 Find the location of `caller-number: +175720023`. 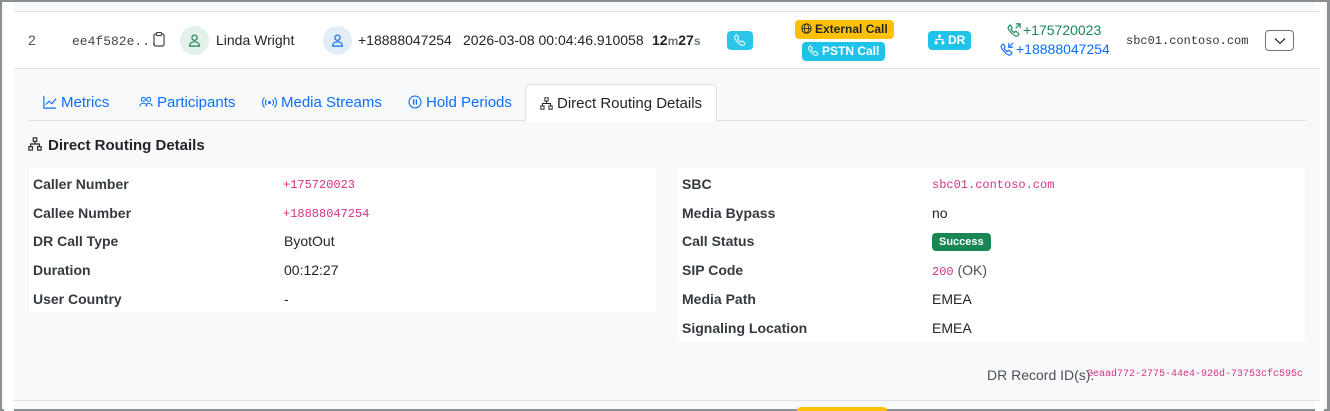

caller-number: +175720023 is located at coordinates (1054, 30).